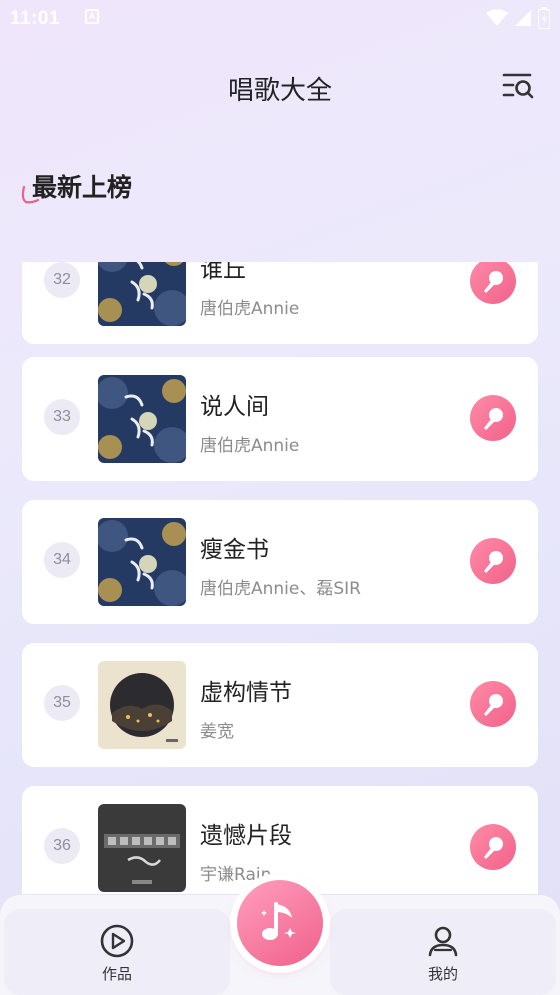 The height and width of the screenshot is (995, 560). I want to click on banner-title-logo: 最新上榜, so click(88, 187).